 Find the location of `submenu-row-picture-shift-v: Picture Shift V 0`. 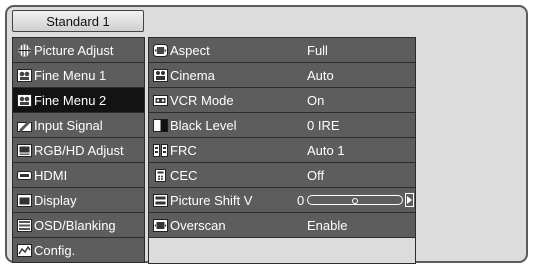

submenu-row-picture-shift-v: Picture Shift V 0 is located at coordinates (282, 200).